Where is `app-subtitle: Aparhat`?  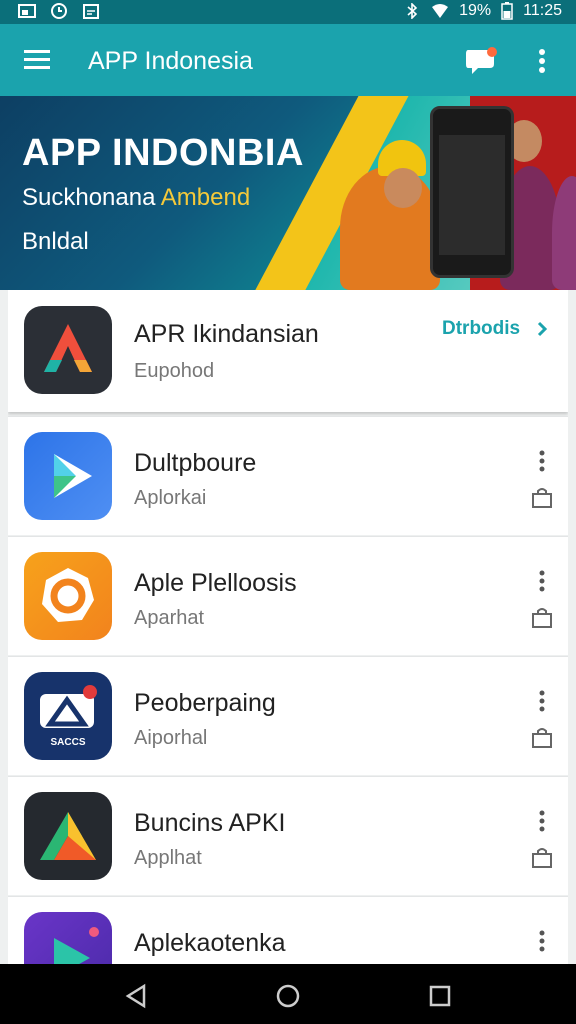
app-subtitle: Aparhat is located at coordinates (169, 618).